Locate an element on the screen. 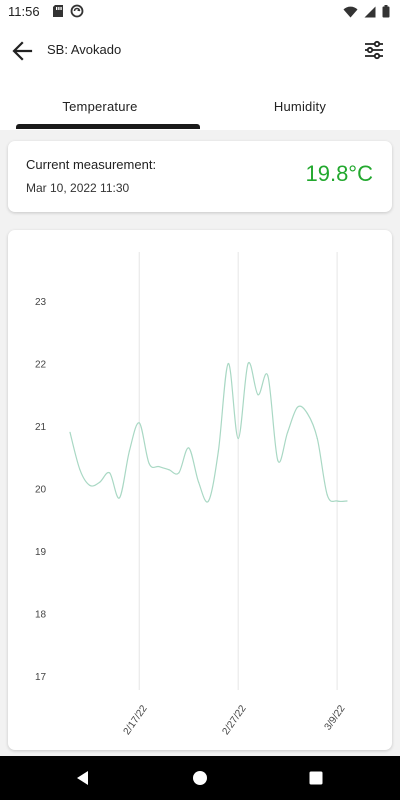 The image size is (400, 800). recents-square-icon is located at coordinates (316, 778).